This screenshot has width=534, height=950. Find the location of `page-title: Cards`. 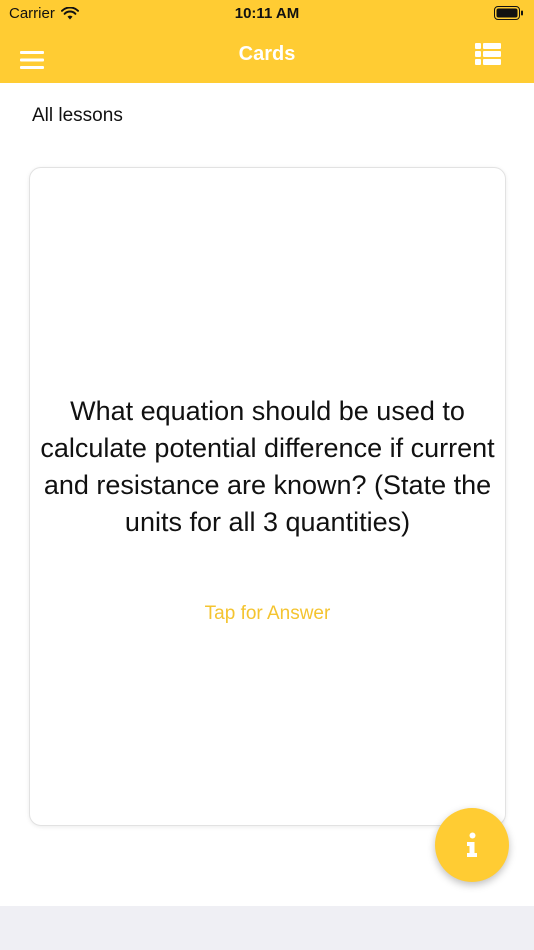

page-title: Cards is located at coordinates (267, 54).